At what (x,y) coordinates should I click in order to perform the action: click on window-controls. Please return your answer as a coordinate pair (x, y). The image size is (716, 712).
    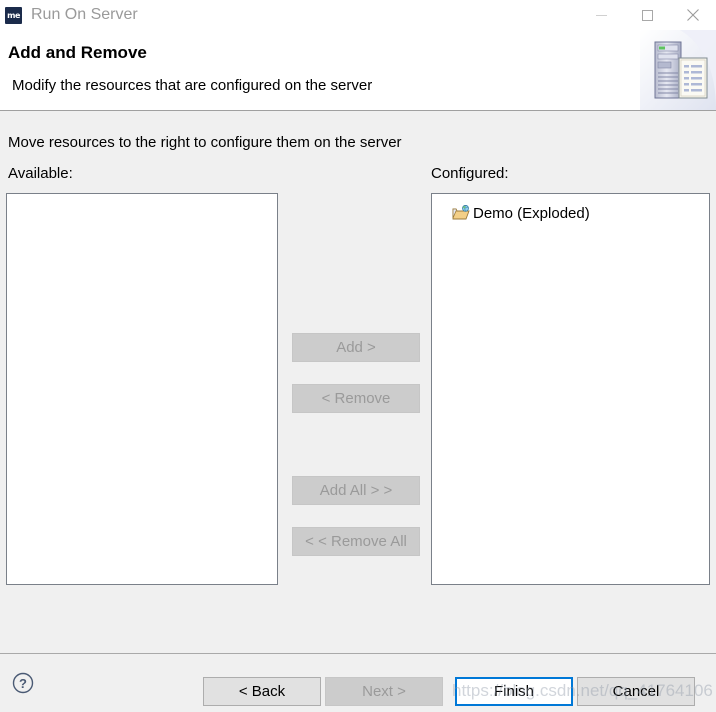
    Looking at the image, I should click on (647, 15).